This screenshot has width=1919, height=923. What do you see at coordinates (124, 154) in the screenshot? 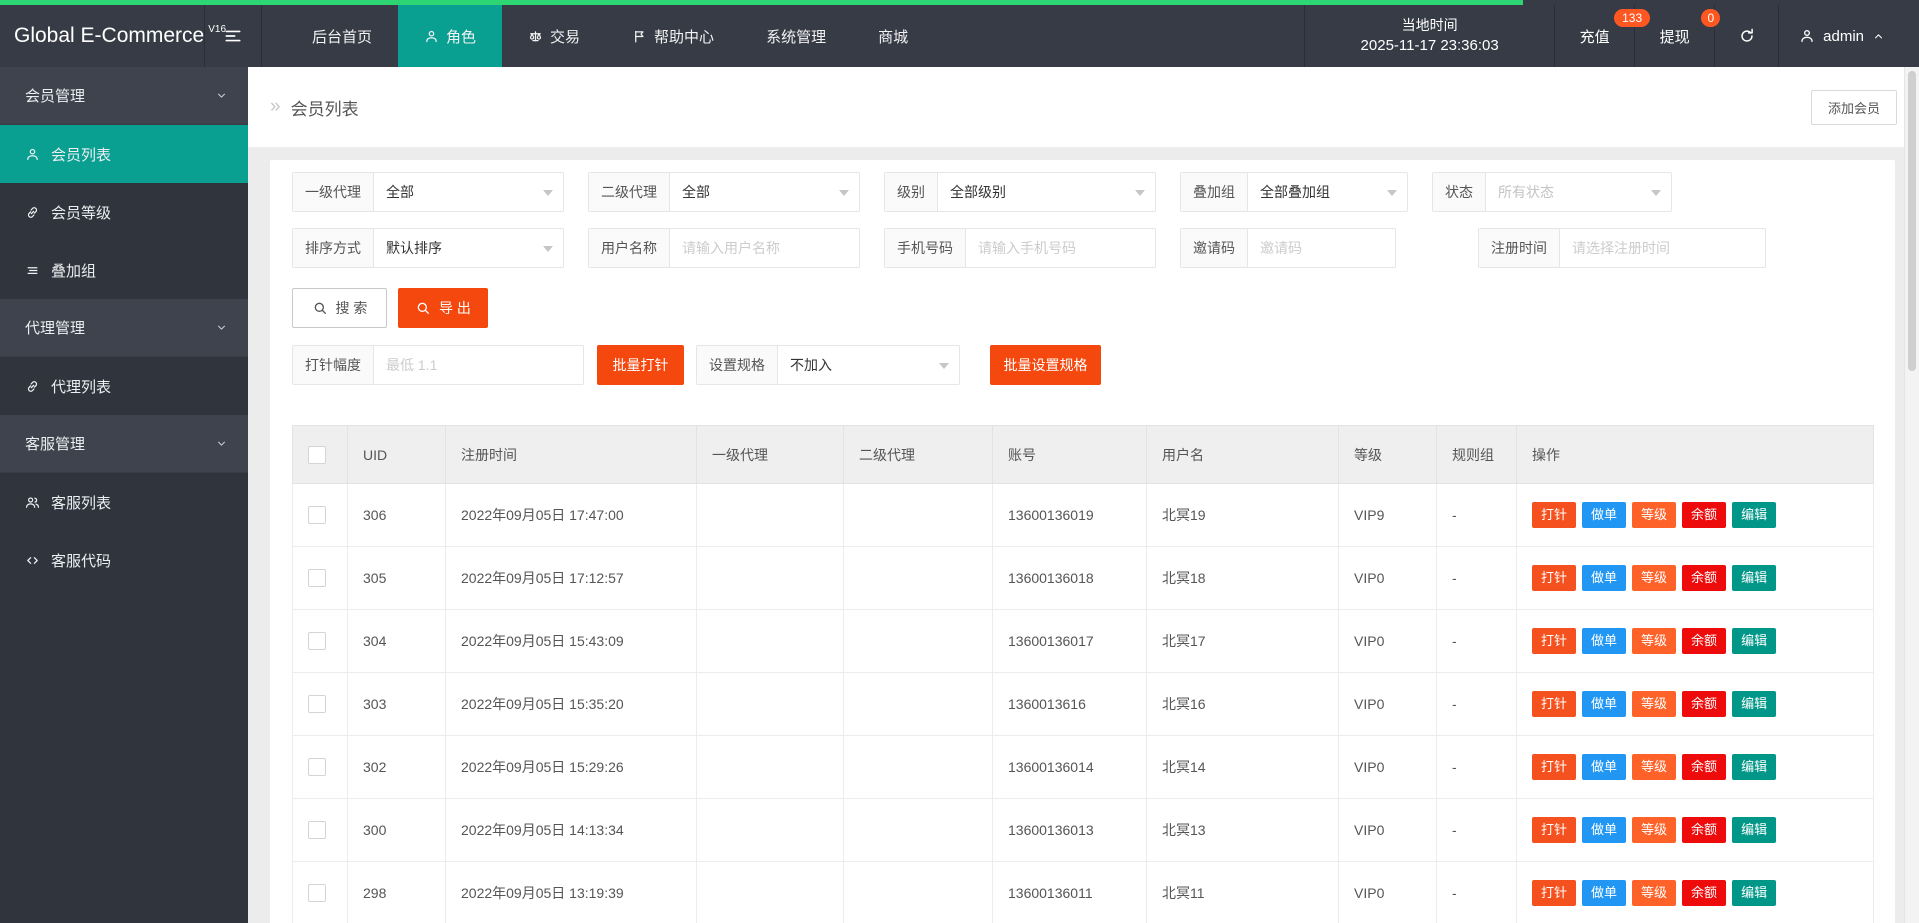
I see `sidebar-item: 会员列表` at bounding box center [124, 154].